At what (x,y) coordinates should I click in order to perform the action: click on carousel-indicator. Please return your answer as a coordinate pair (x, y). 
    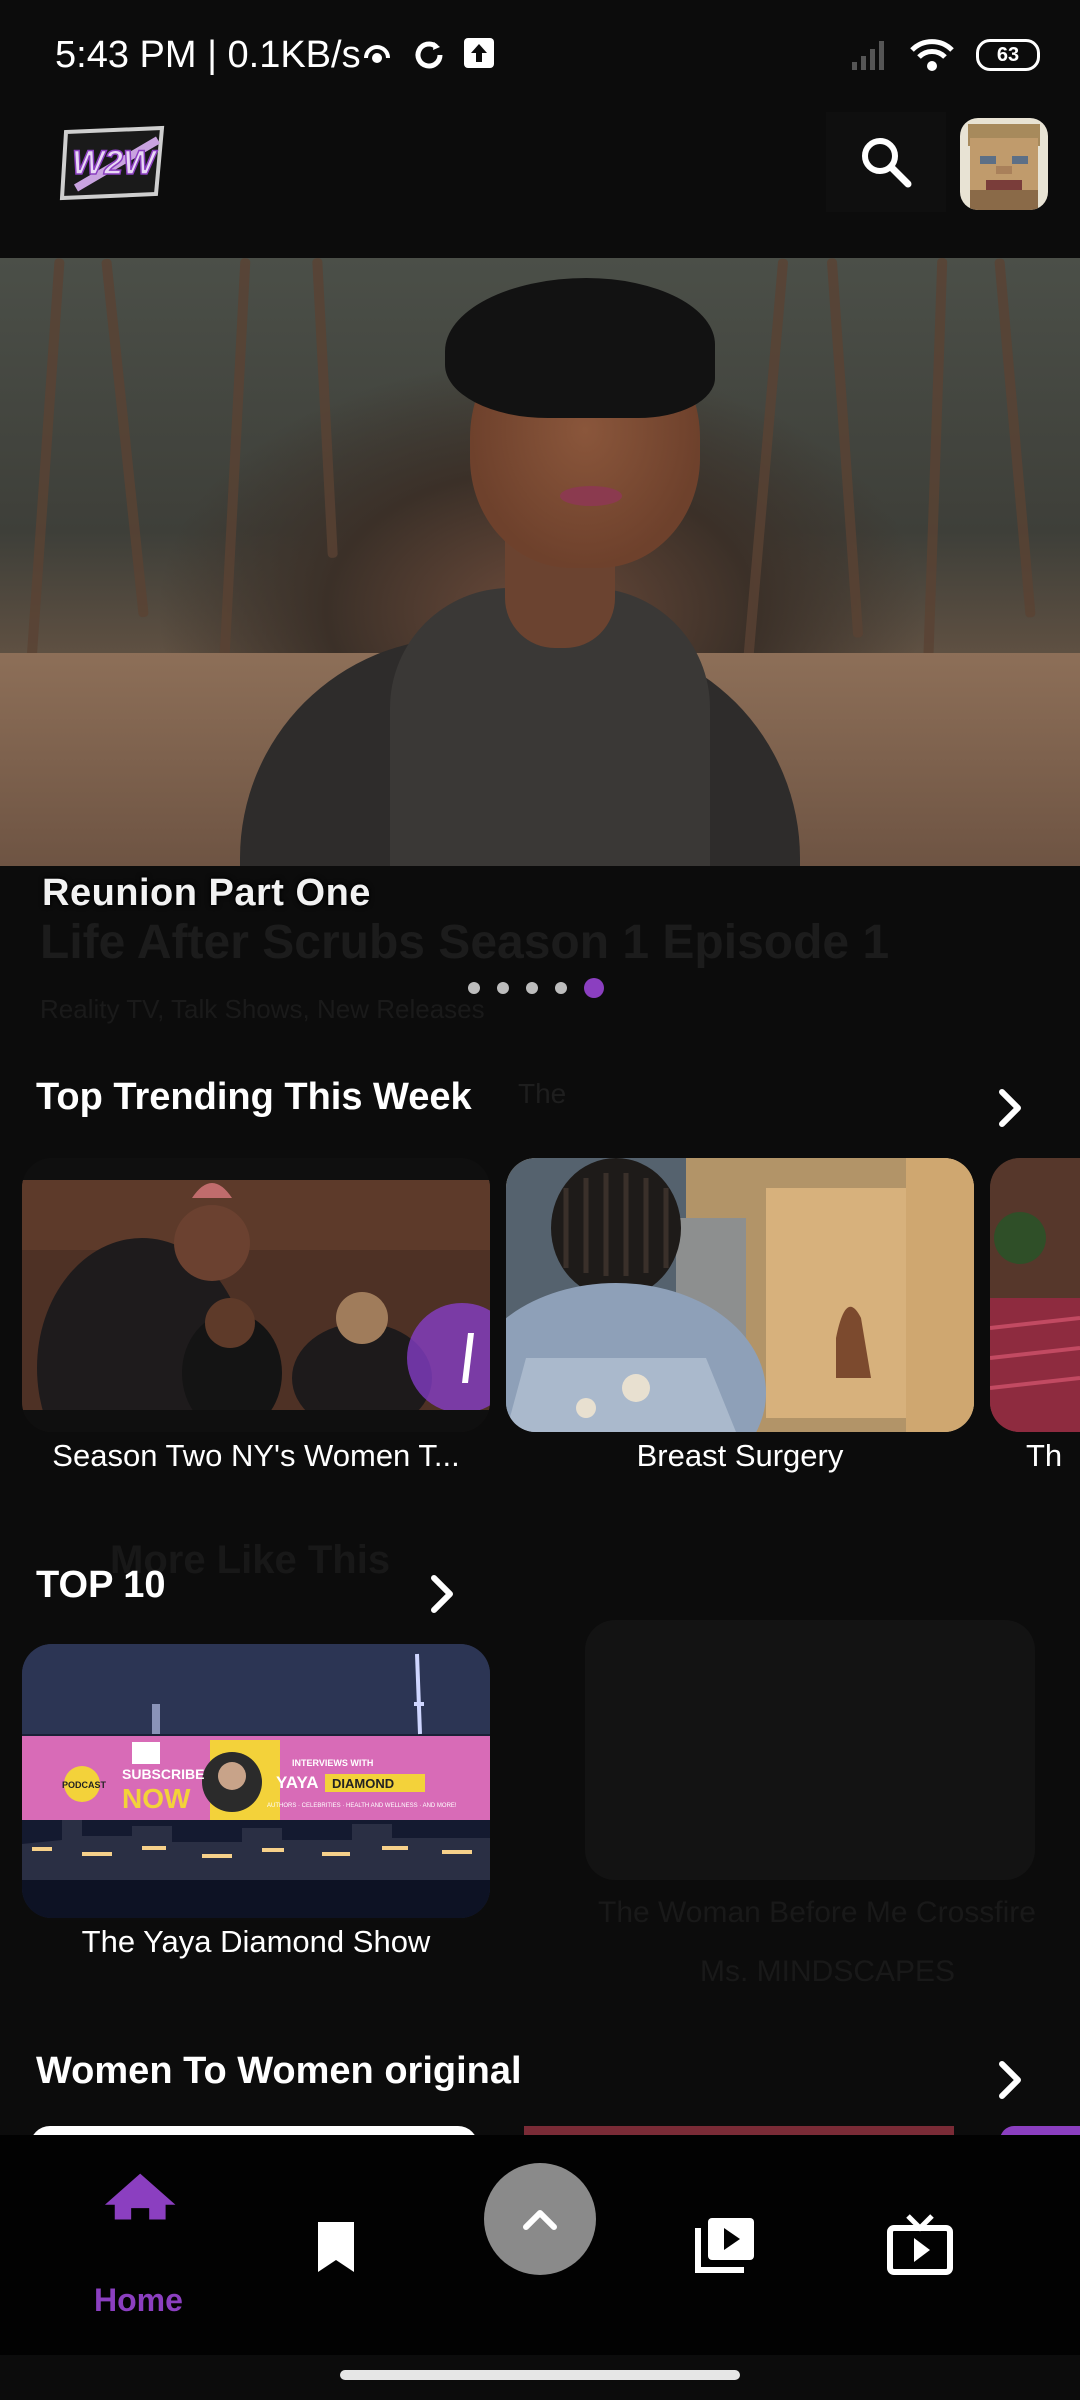
    Looking at the image, I should click on (536, 988).